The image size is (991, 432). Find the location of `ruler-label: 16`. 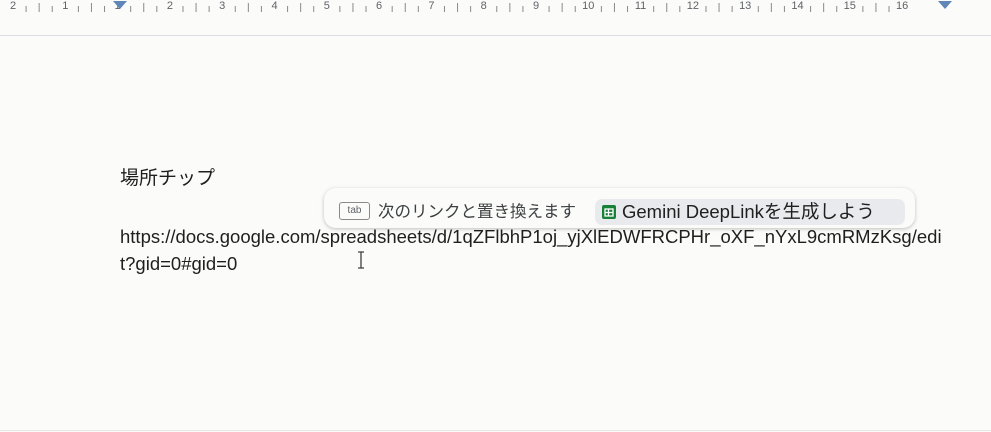

ruler-label: 16 is located at coordinates (902, 6).